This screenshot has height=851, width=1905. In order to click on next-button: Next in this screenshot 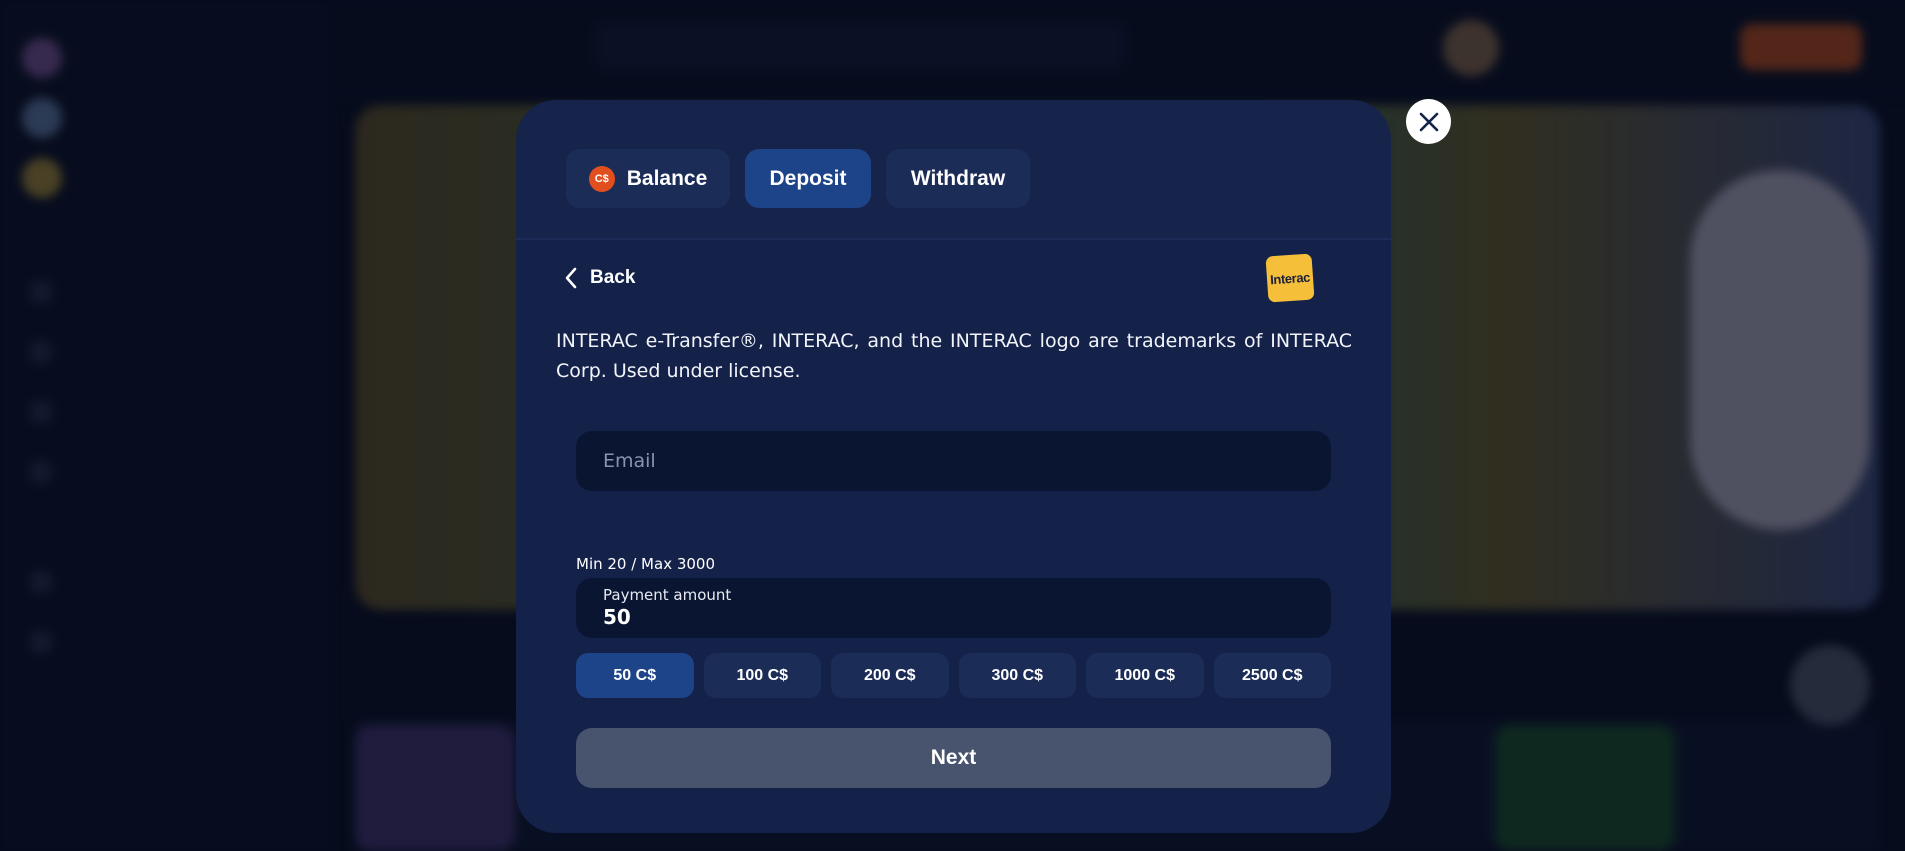, I will do `click(953, 758)`.